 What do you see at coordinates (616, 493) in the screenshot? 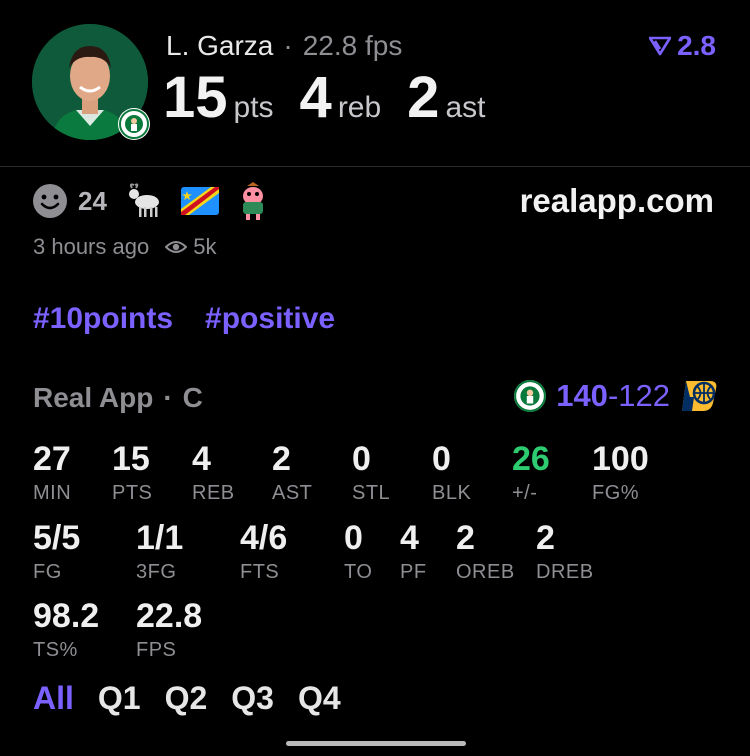
I see `stat-label: FG%` at bounding box center [616, 493].